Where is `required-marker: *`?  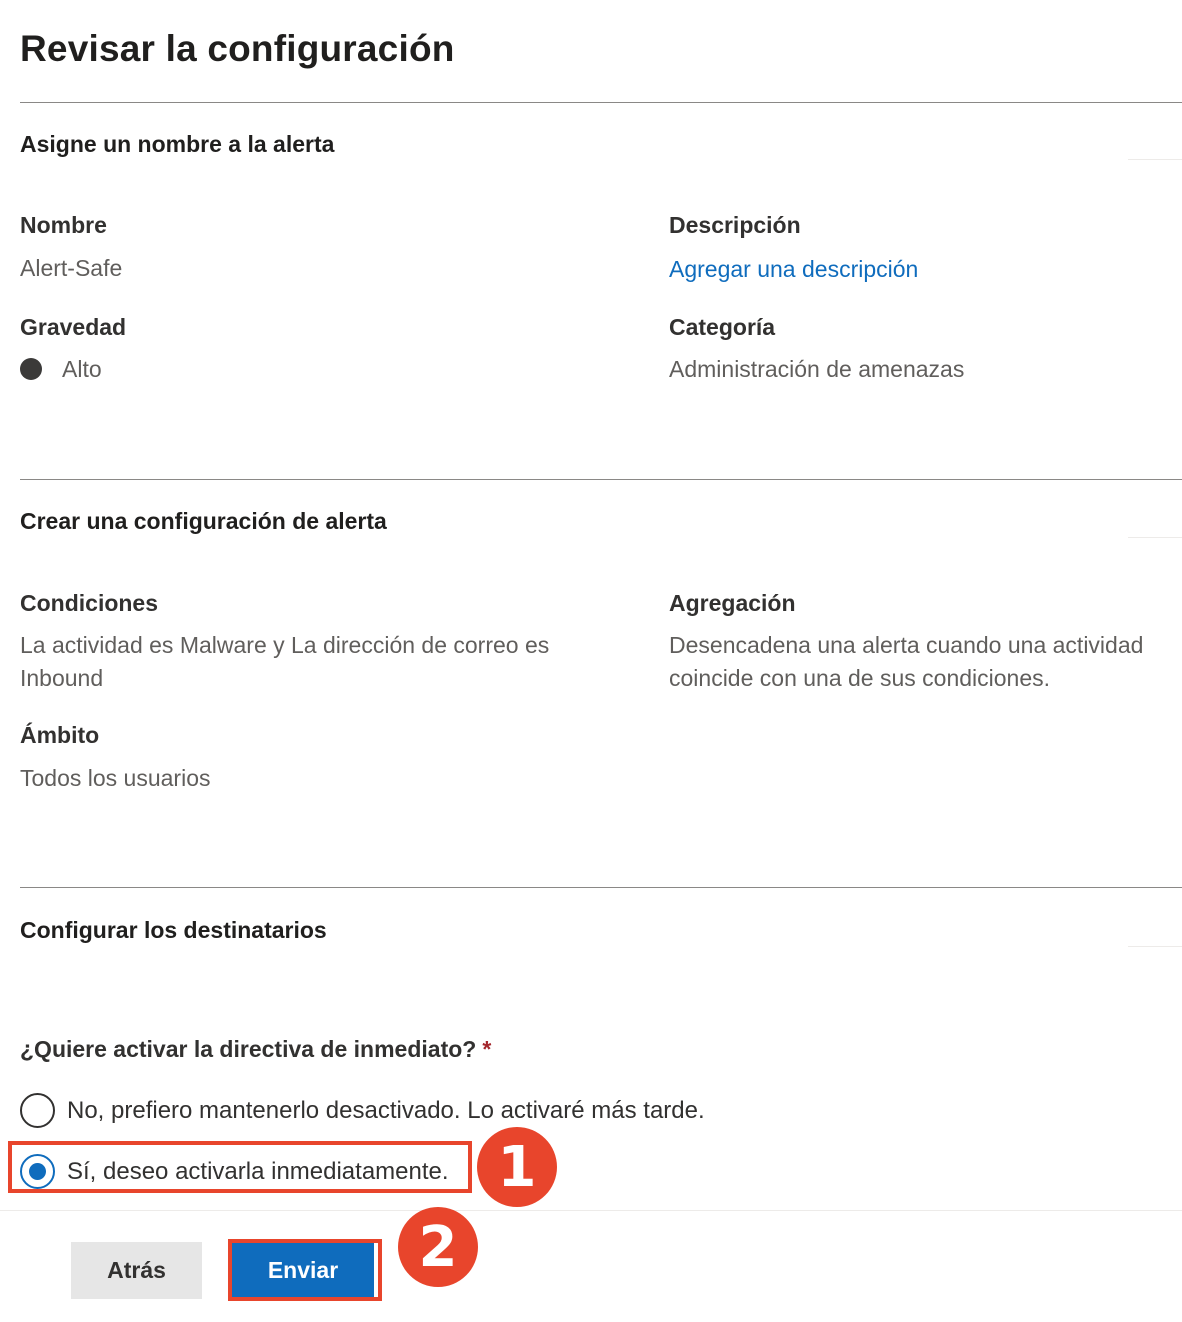
required-marker: * is located at coordinates (487, 1049).